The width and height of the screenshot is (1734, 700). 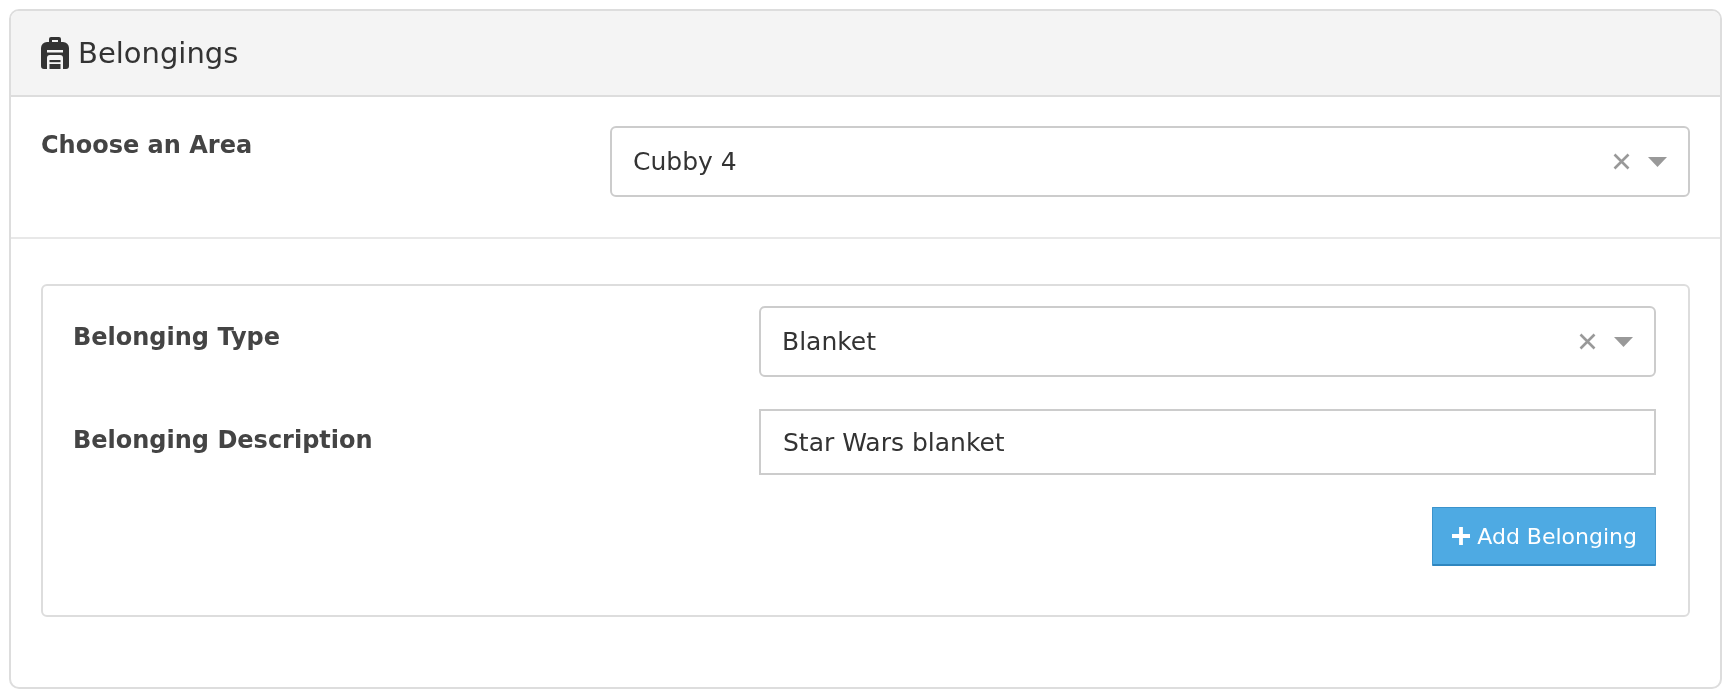 I want to click on field-label: Belonging Description, so click(x=223, y=439).